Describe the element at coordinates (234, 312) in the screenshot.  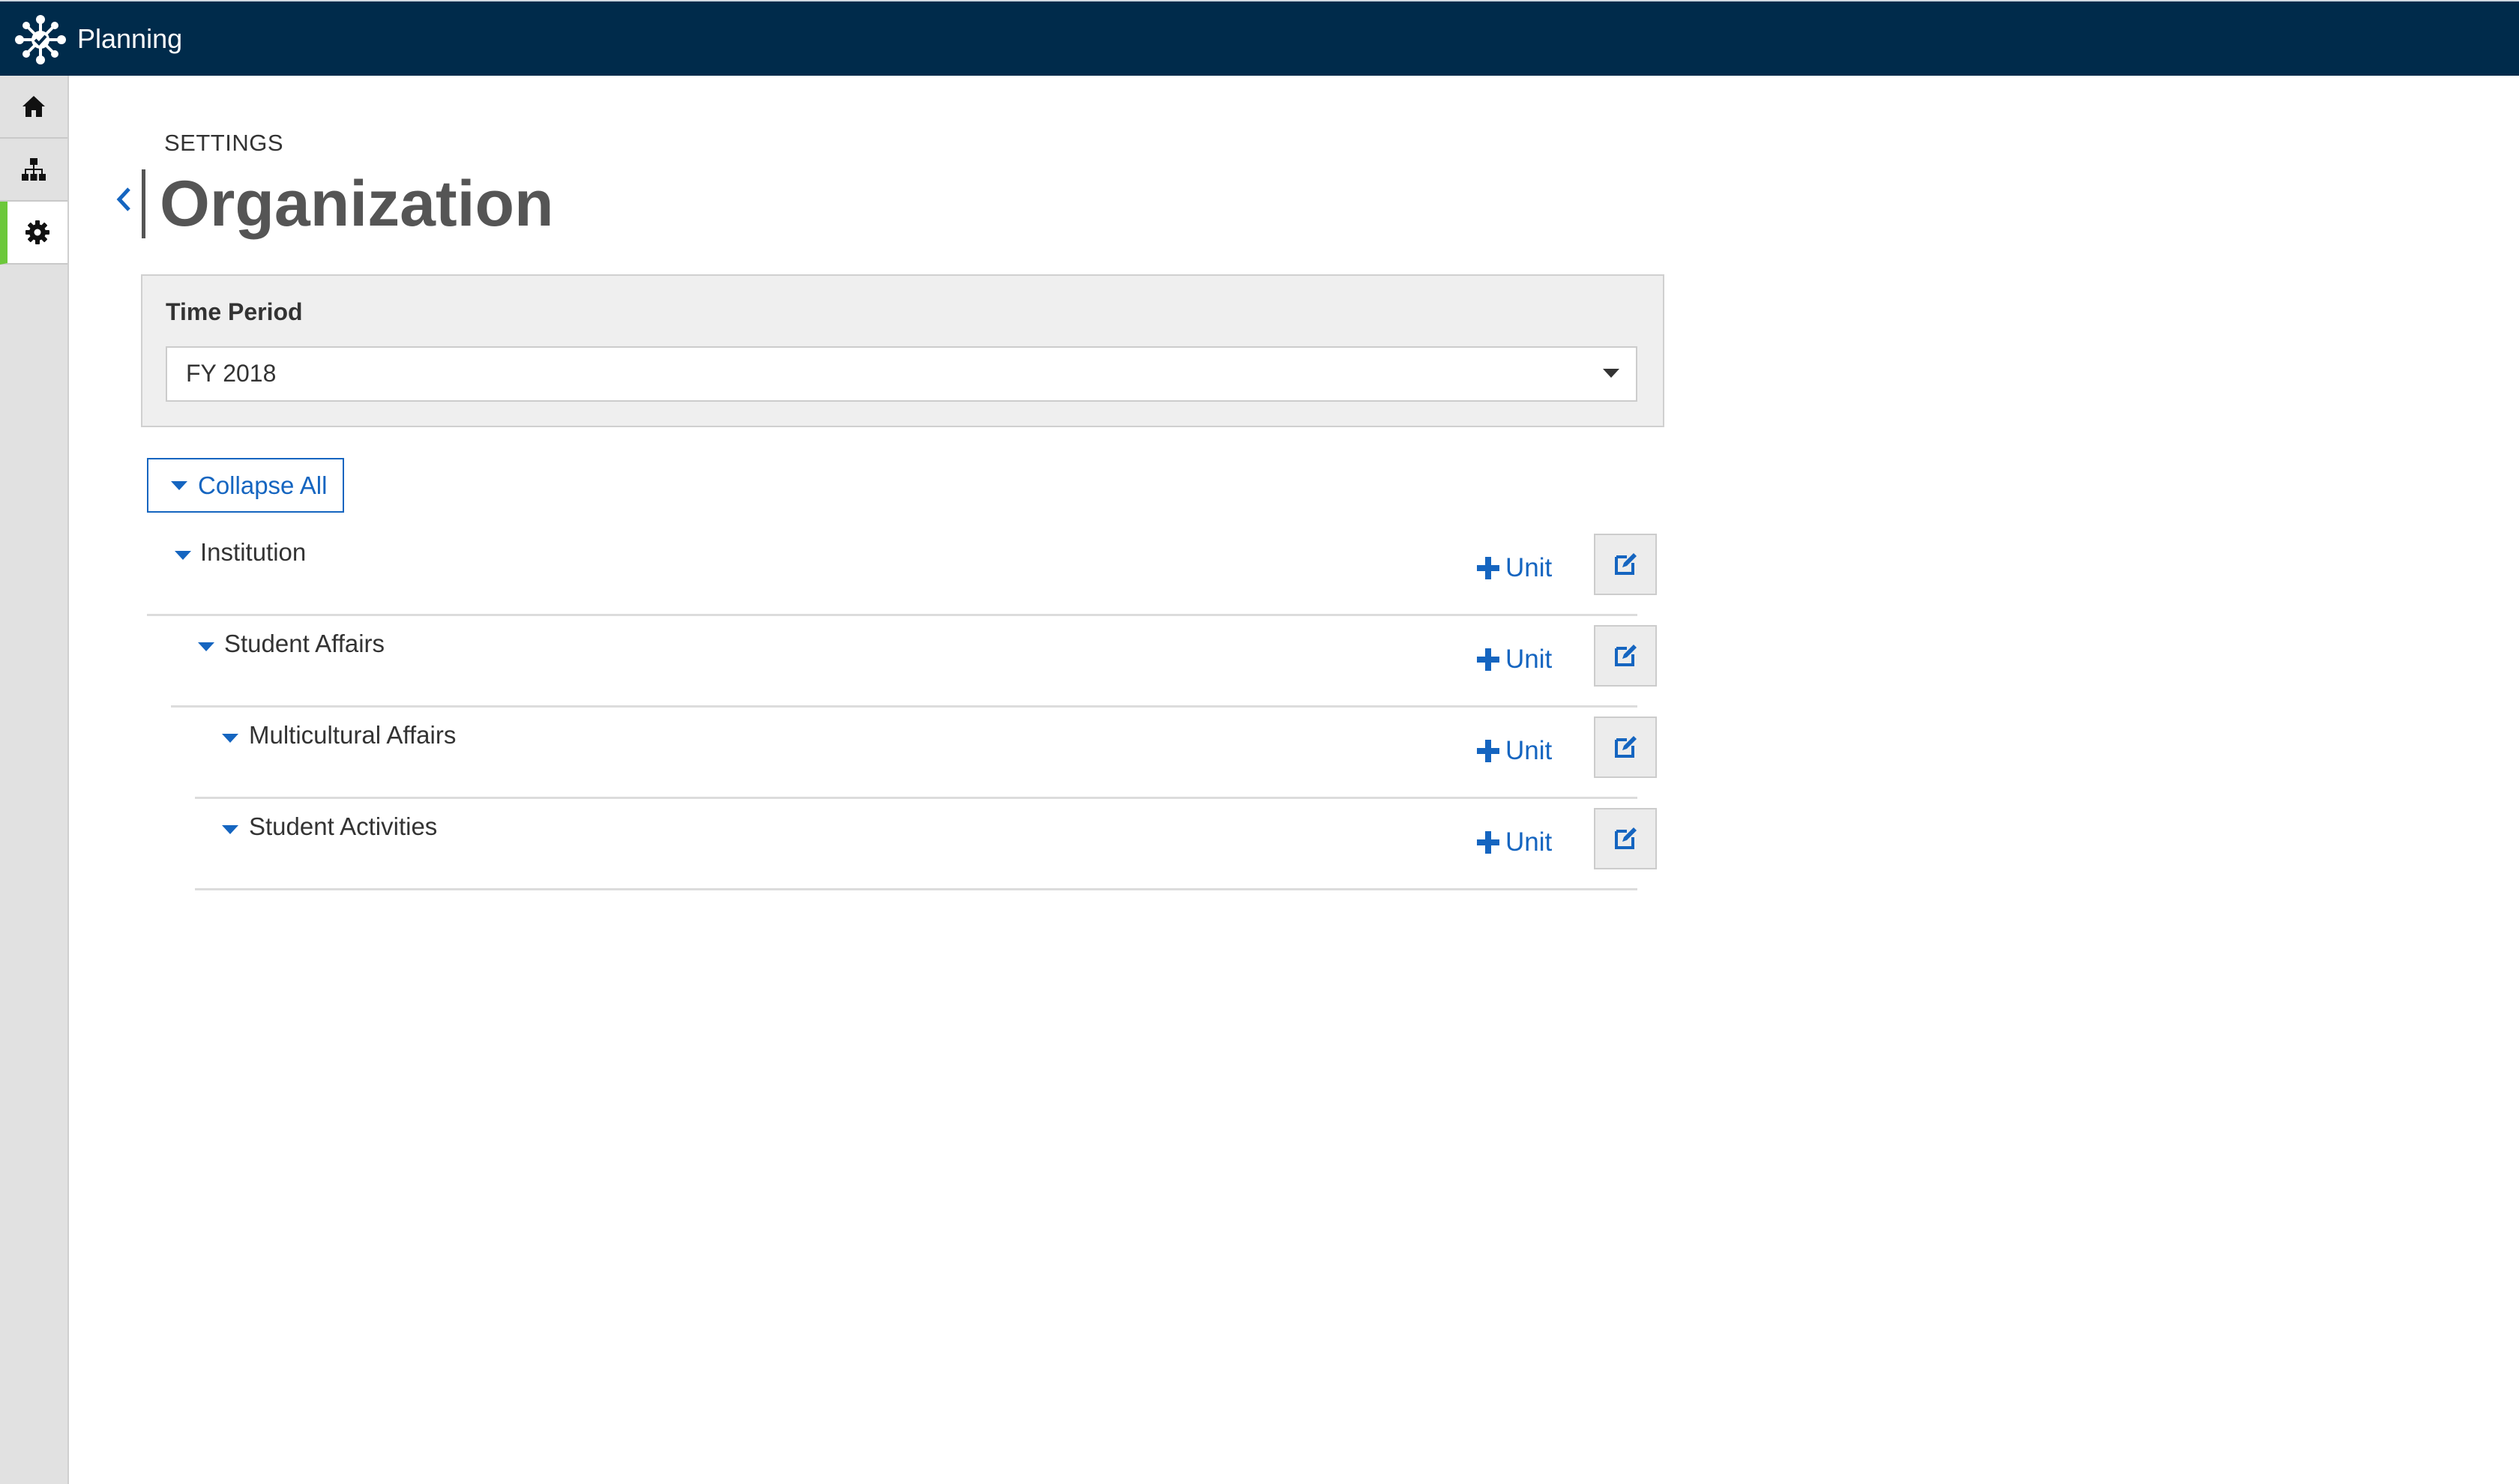
I see `time-period-label: Time Period` at that location.